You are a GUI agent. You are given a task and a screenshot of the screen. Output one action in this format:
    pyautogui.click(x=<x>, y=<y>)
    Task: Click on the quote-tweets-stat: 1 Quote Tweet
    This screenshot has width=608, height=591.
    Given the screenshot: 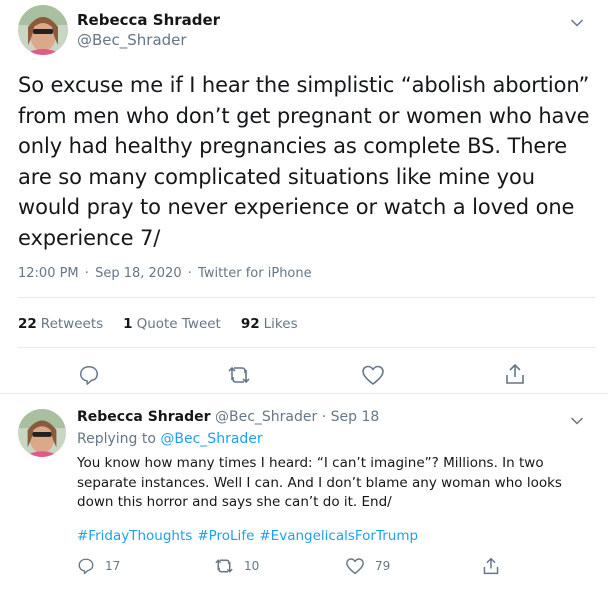 What is the action you would take?
    pyautogui.click(x=172, y=324)
    